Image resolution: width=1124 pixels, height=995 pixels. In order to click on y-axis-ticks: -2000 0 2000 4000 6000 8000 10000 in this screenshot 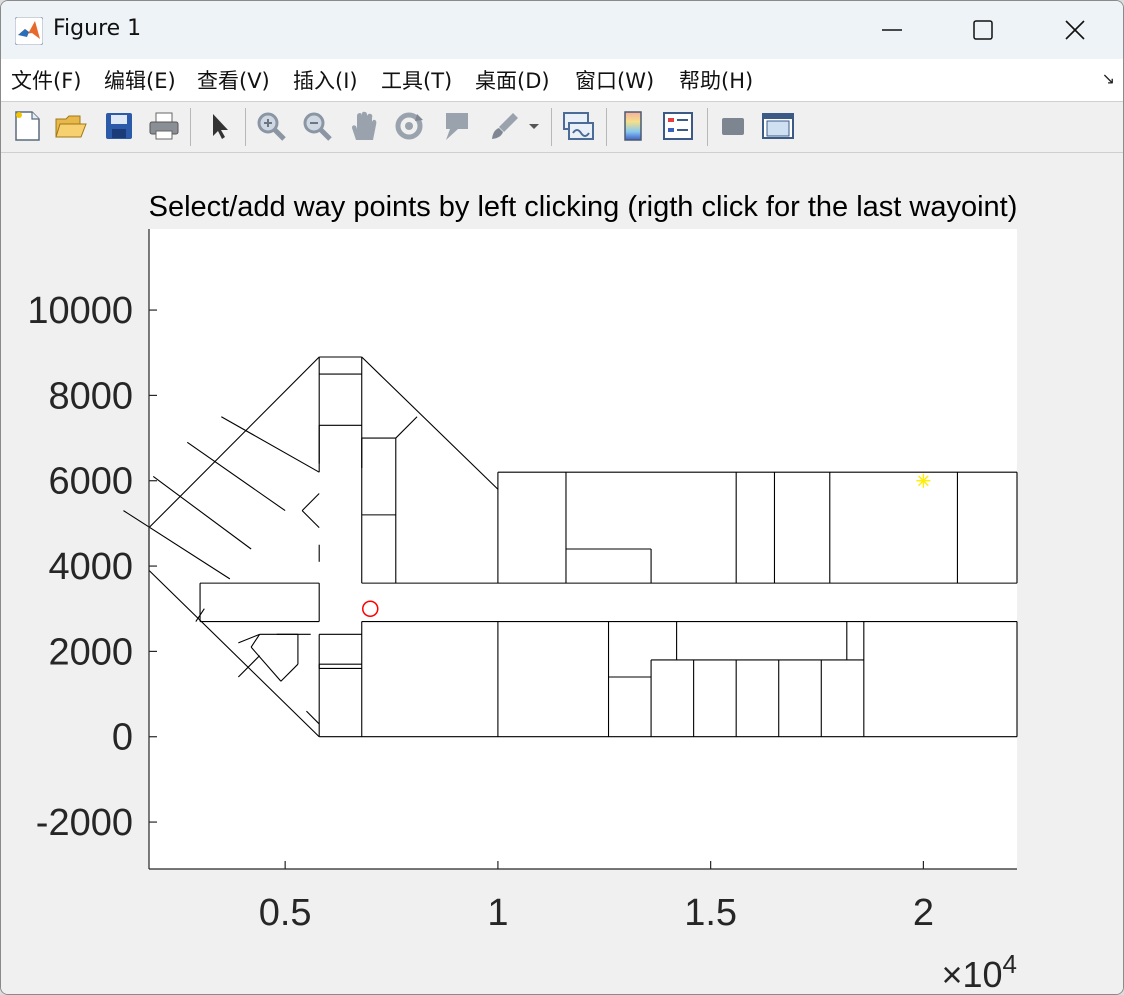, I will do `click(92, 567)`.